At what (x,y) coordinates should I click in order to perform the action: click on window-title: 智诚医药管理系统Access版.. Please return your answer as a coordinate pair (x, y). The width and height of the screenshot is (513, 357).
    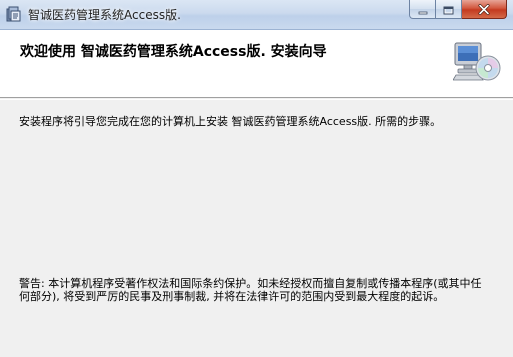
    Looking at the image, I should click on (104, 15).